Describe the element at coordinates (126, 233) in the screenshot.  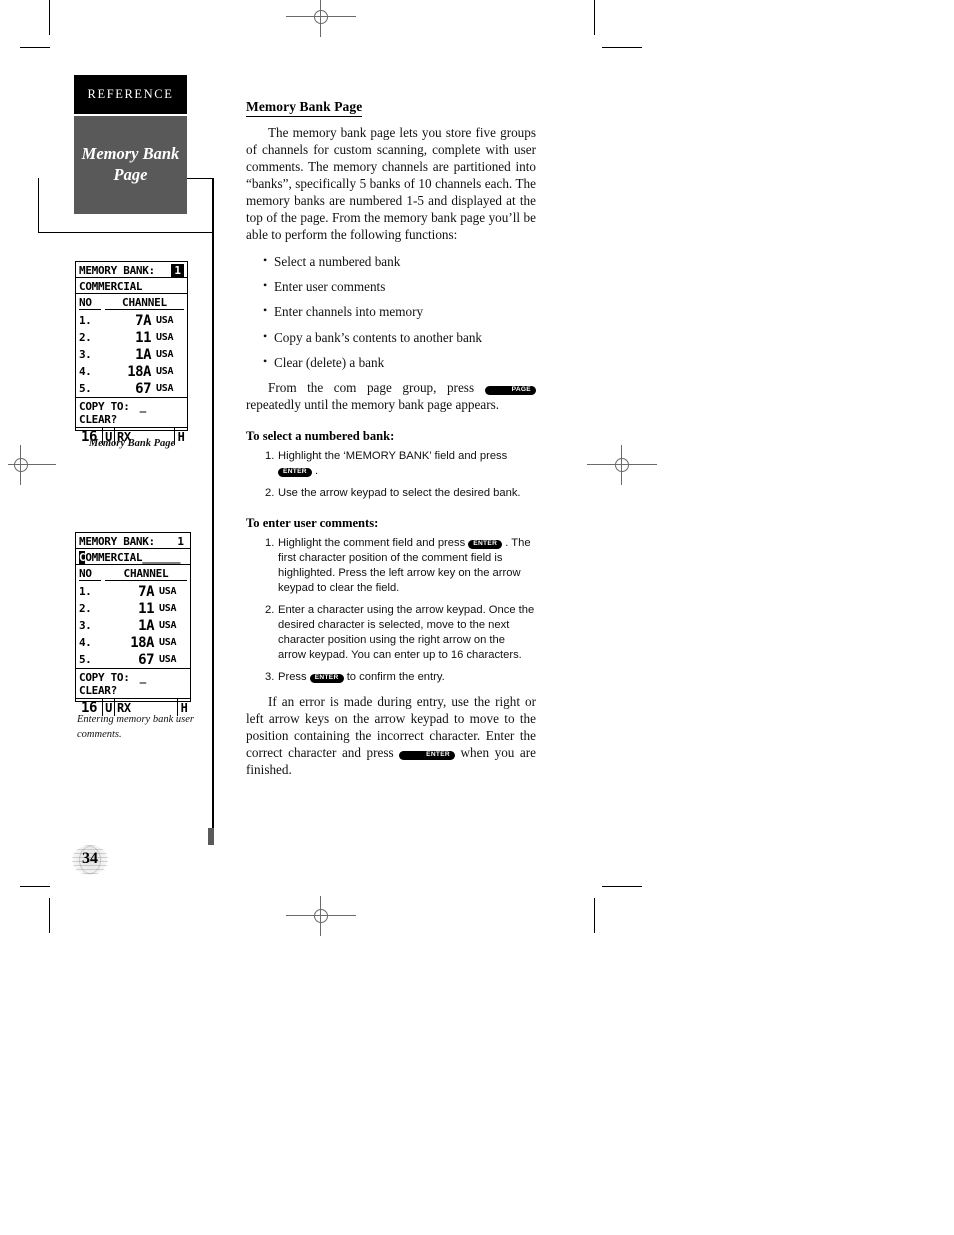
I see `sidebar-rule-lower-horizontal` at that location.